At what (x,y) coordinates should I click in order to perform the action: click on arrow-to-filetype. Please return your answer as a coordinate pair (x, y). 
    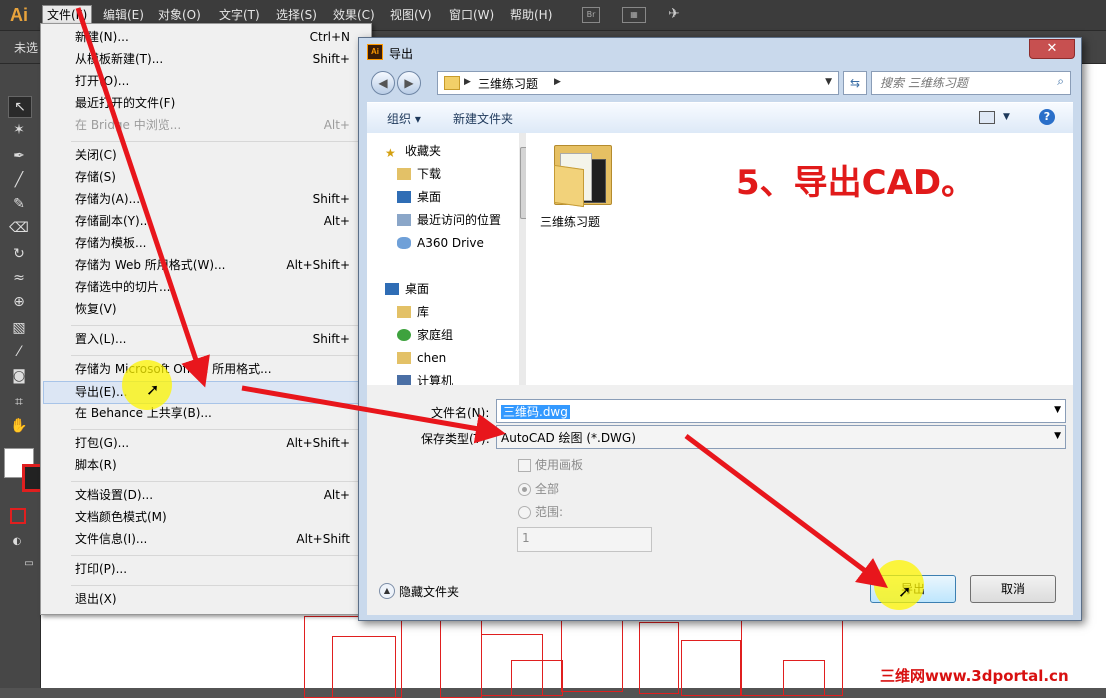
    Looking at the image, I should click on (373, 414).